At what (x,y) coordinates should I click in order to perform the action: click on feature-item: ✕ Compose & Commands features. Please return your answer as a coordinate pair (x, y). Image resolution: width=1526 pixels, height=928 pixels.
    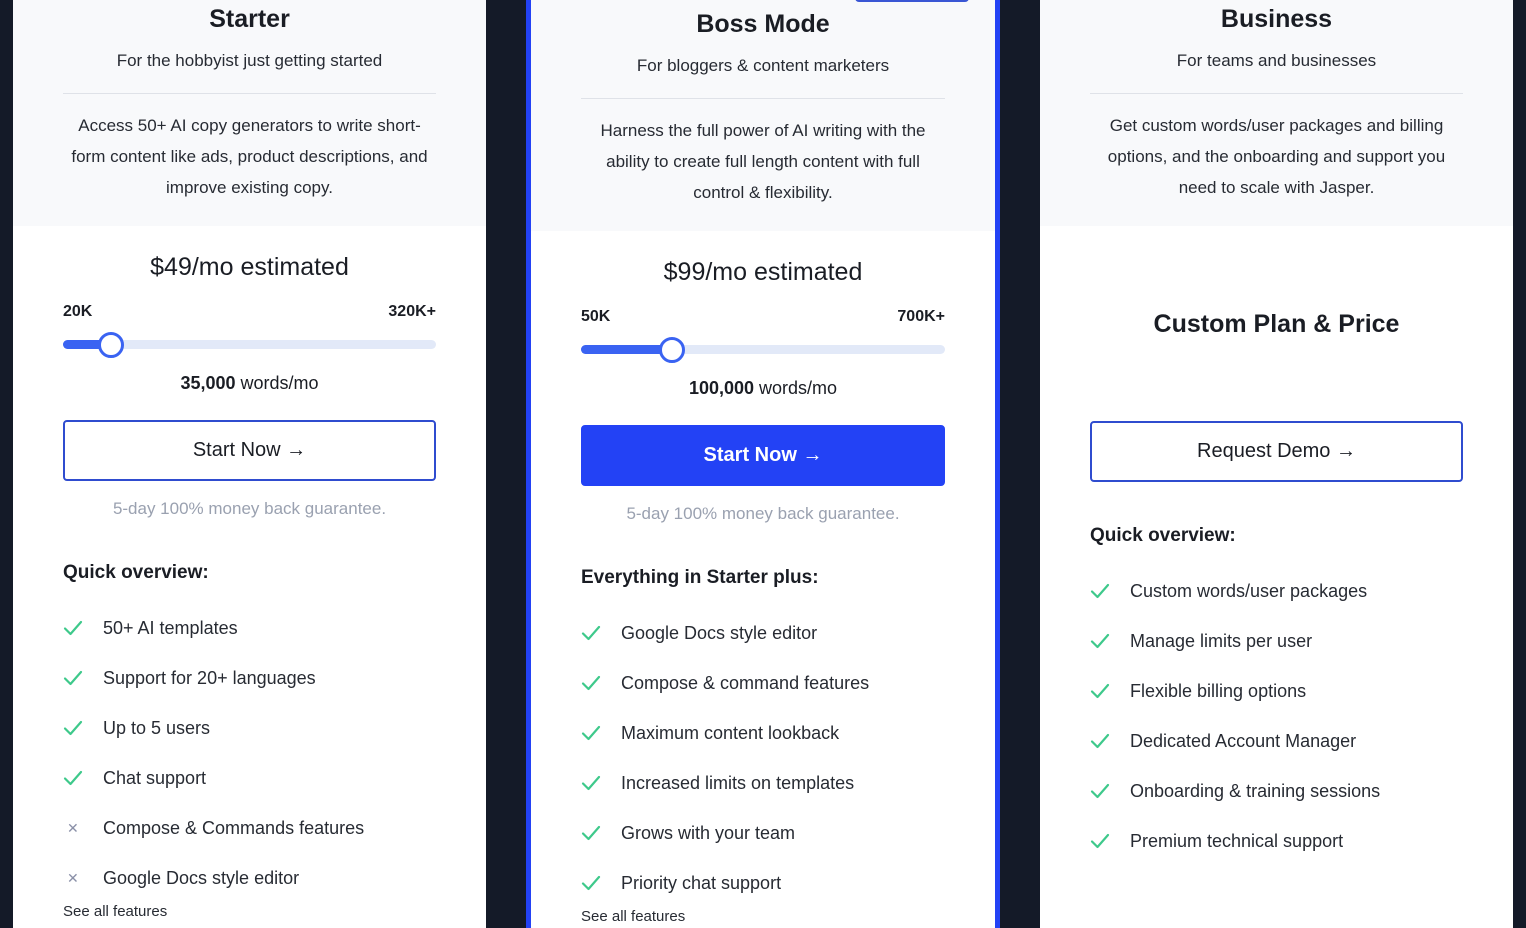
    Looking at the image, I should click on (249, 828).